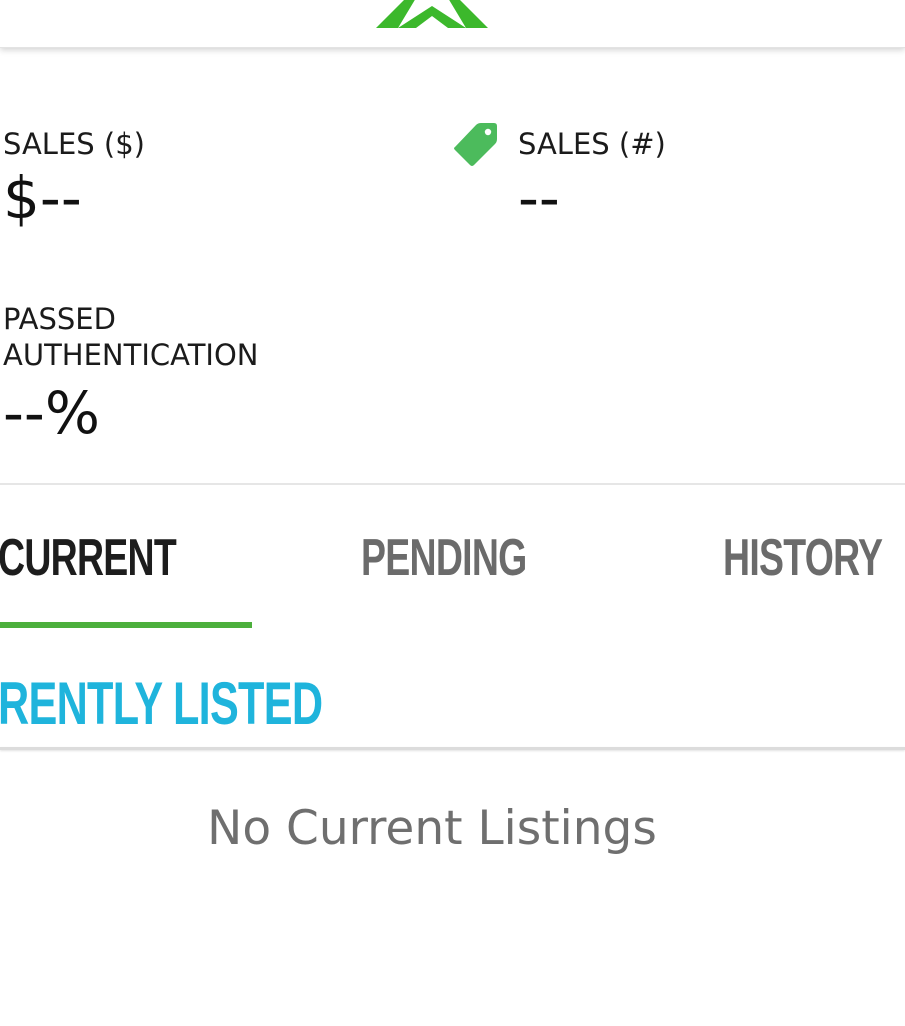 Image resolution: width=905 pixels, height=1026 pixels. Describe the element at coordinates (452, 484) in the screenshot. I see `stats-divider` at that location.